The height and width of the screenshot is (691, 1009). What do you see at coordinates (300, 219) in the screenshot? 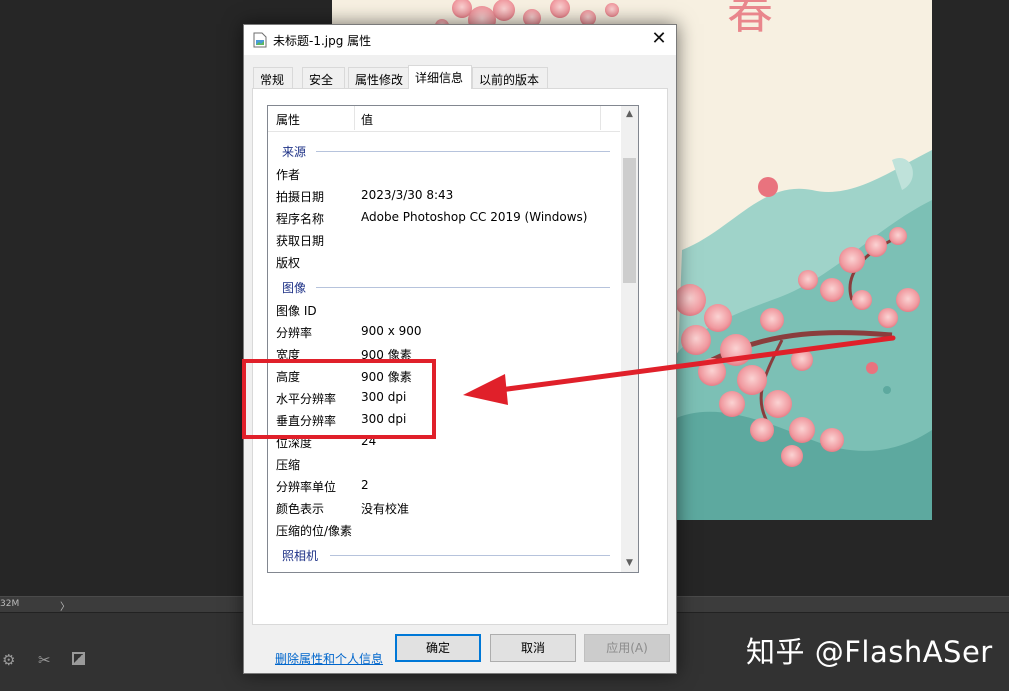
I see `property-key: 程序名称` at bounding box center [300, 219].